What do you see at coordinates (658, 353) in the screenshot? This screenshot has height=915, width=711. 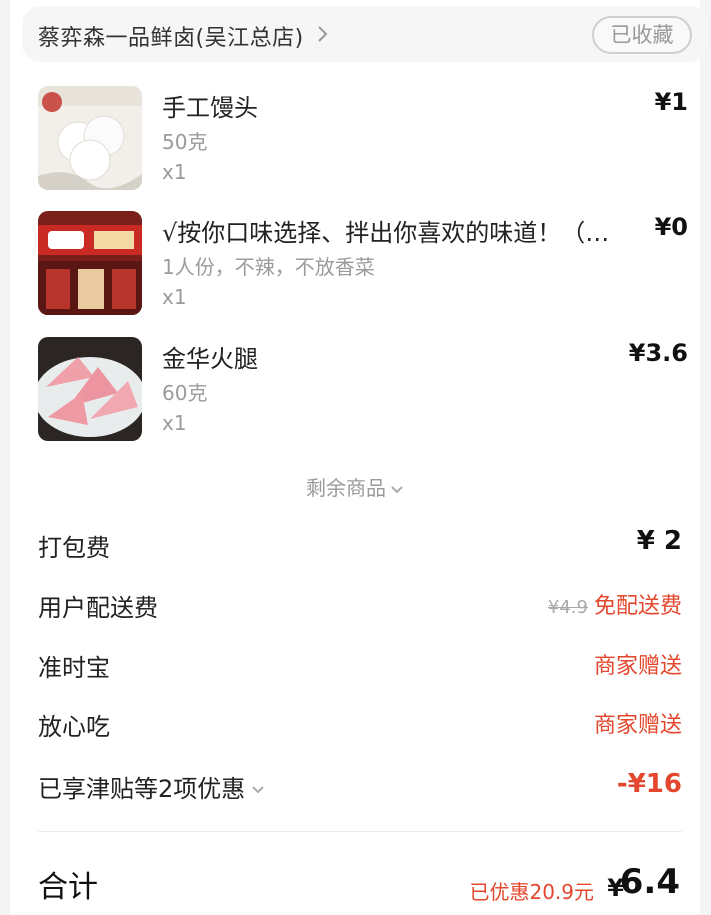 I see `item-price: ¥3.6` at bounding box center [658, 353].